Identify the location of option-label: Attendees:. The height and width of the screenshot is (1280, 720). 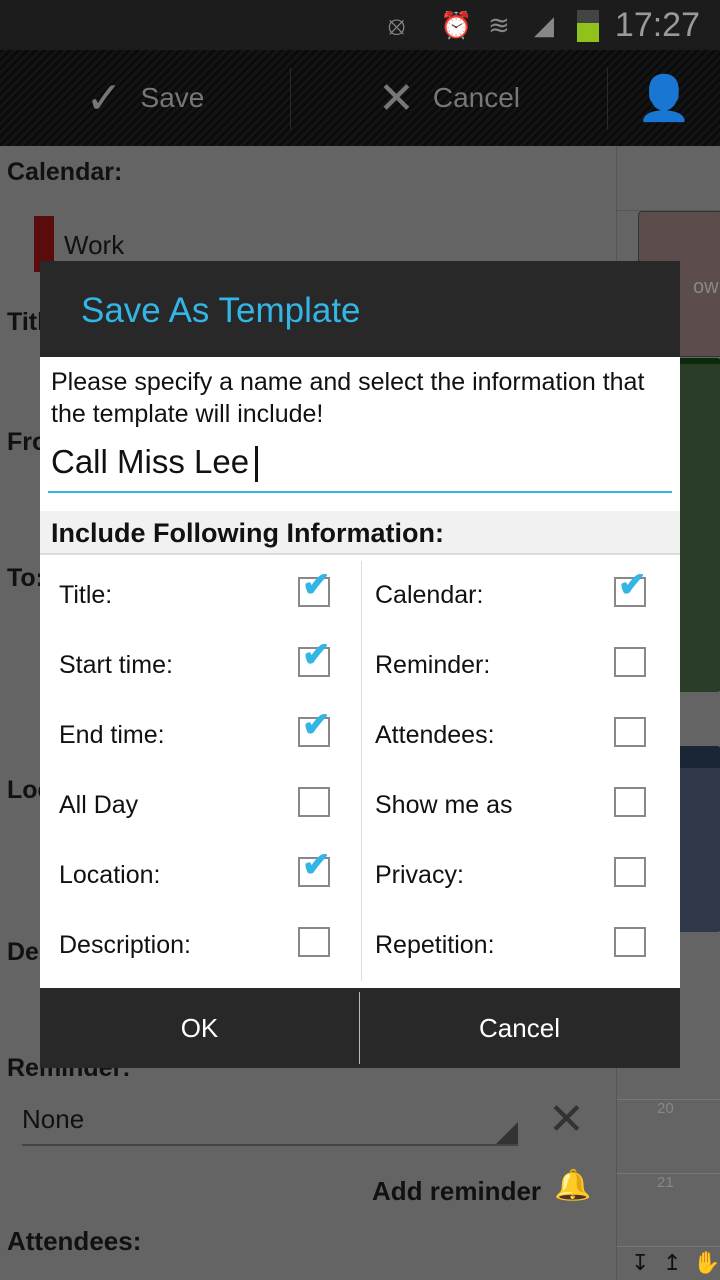
(435, 735).